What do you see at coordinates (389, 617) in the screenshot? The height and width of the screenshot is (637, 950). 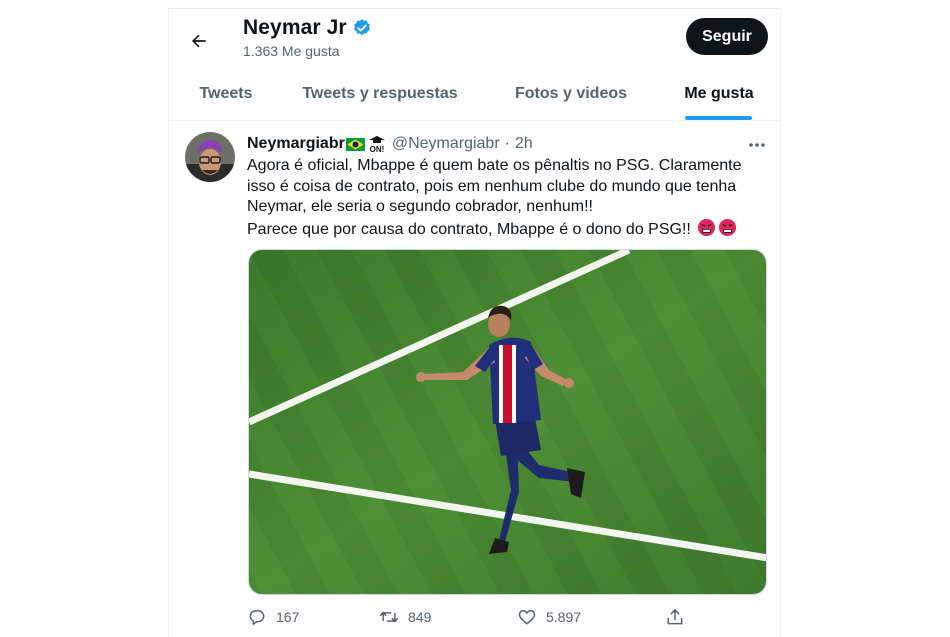 I see `retweet-icon` at bounding box center [389, 617].